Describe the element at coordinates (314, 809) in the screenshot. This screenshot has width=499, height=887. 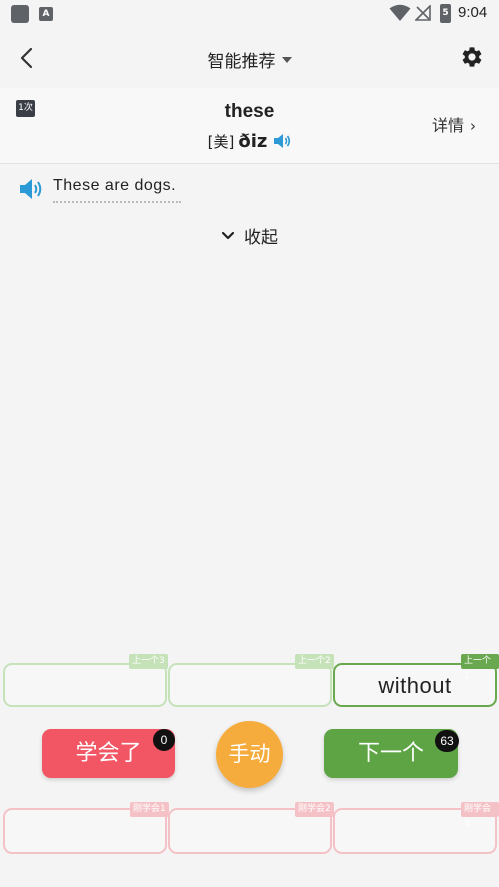
I see `just-learned-slot-tag: 刚学会2` at that location.